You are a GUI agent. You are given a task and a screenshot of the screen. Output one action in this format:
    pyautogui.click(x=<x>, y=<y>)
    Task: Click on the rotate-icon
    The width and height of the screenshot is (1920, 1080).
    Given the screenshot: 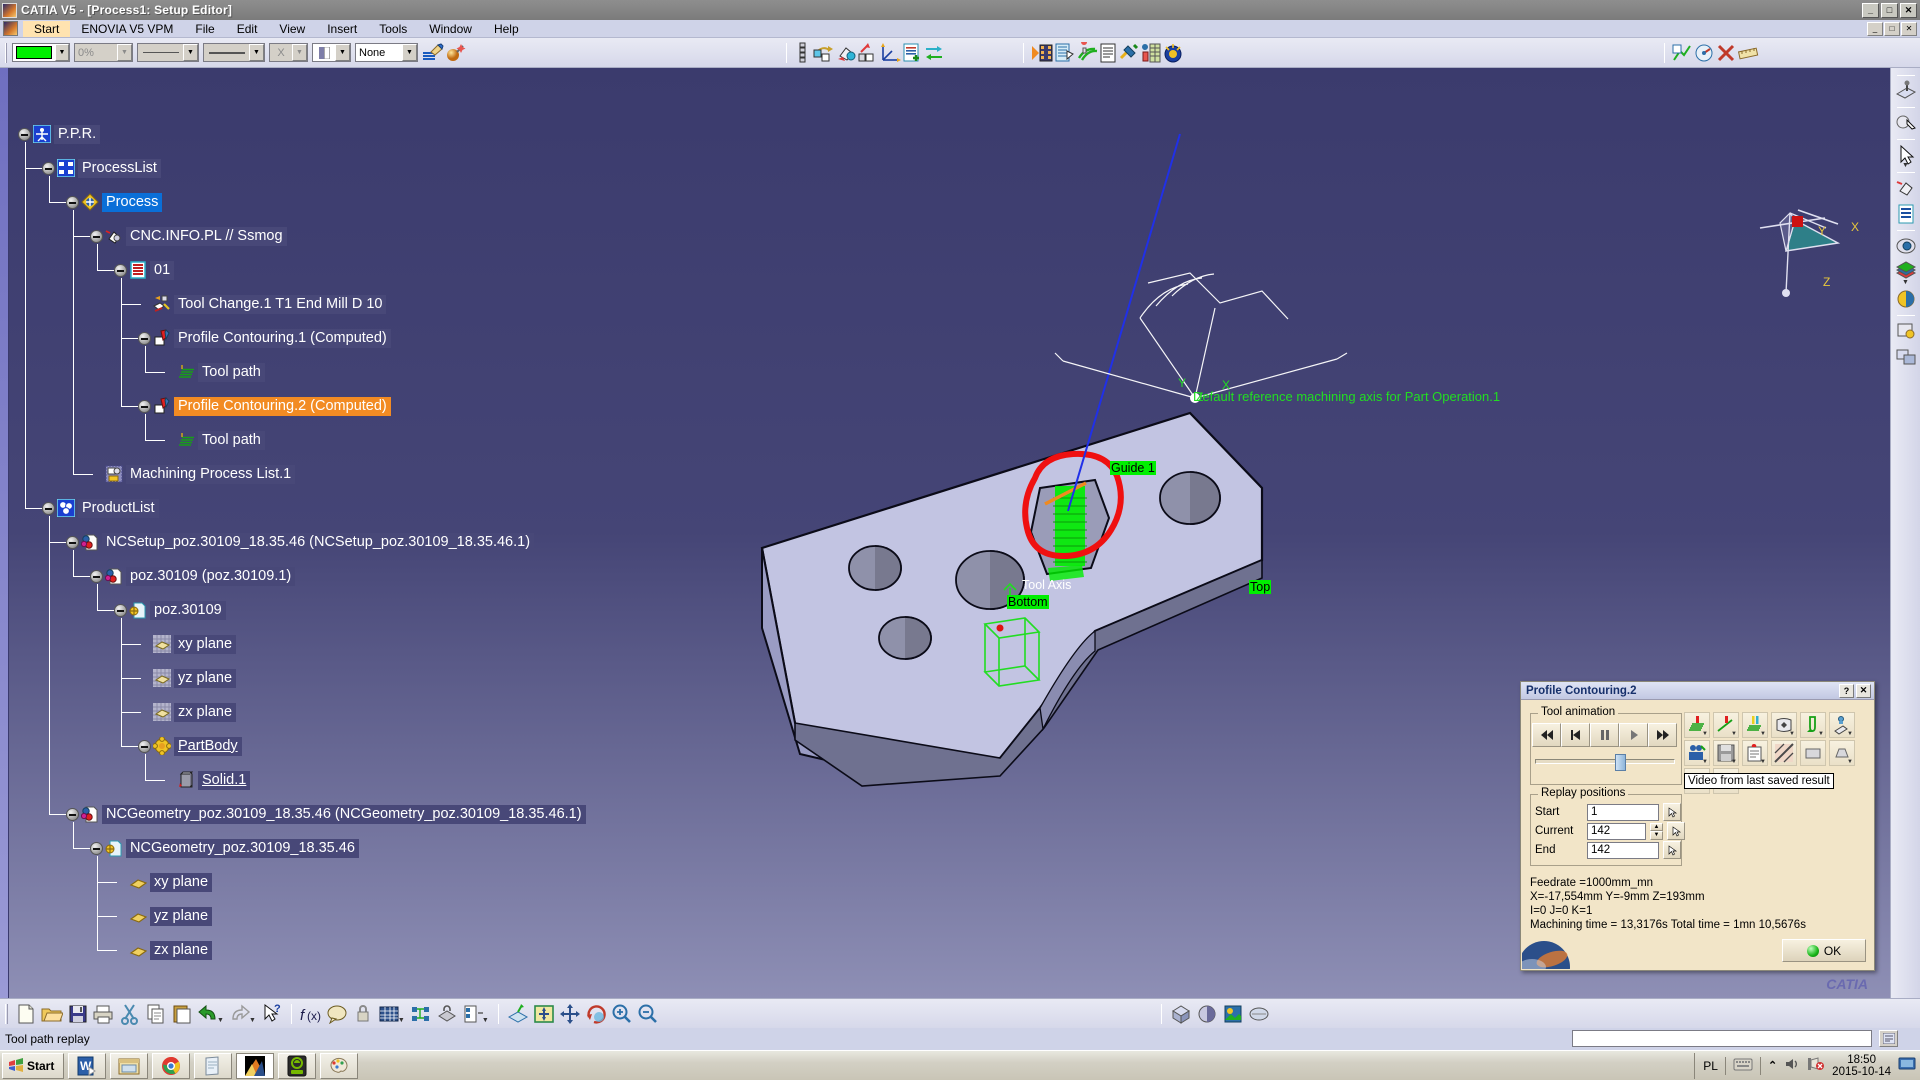 What is the action you would take?
    pyautogui.click(x=596, y=1014)
    